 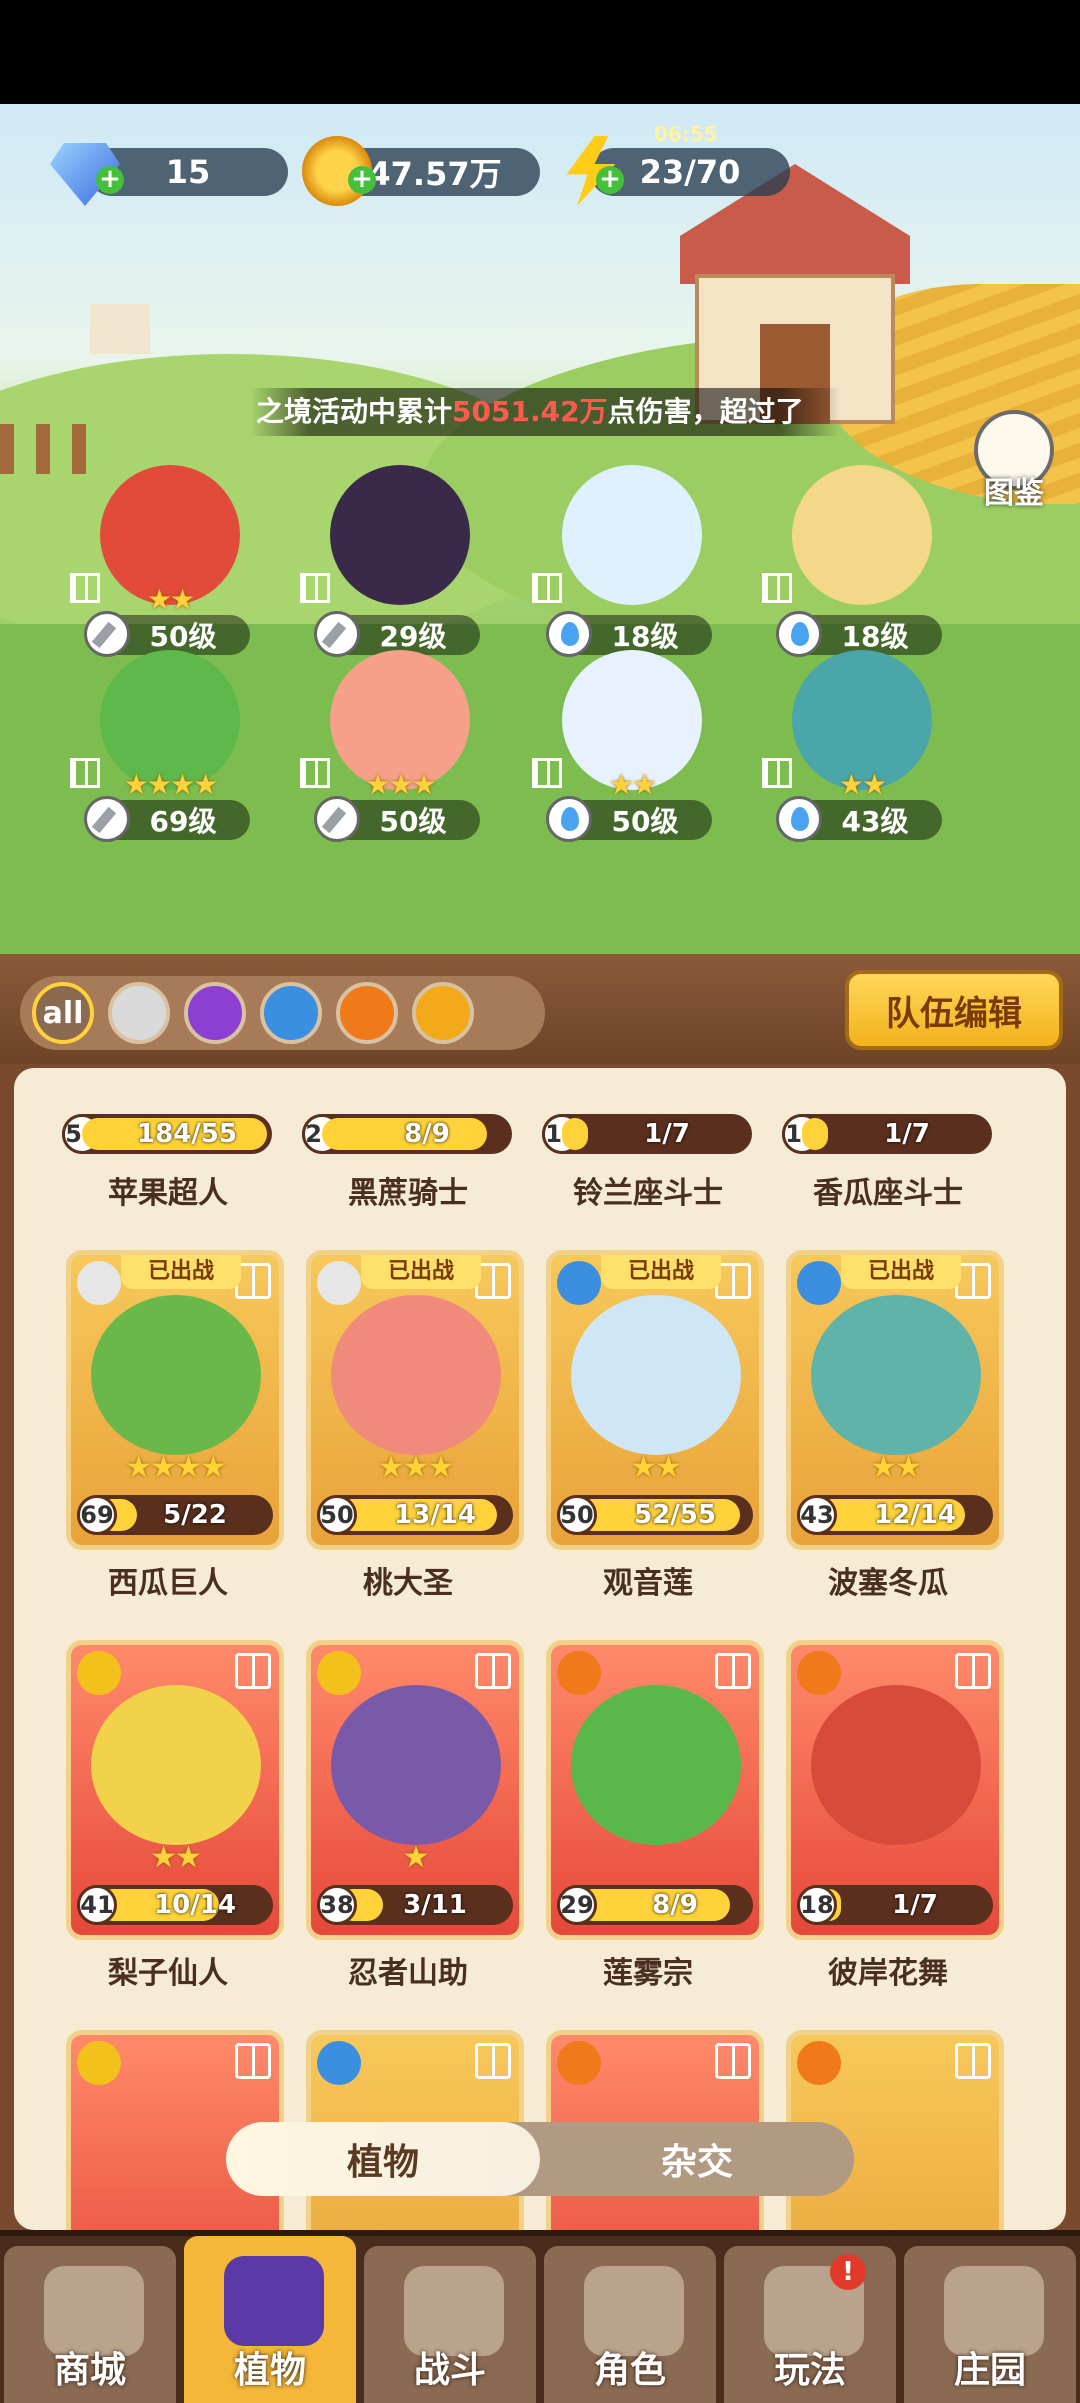 I want to click on notification-badge: !, so click(x=848, y=2272).